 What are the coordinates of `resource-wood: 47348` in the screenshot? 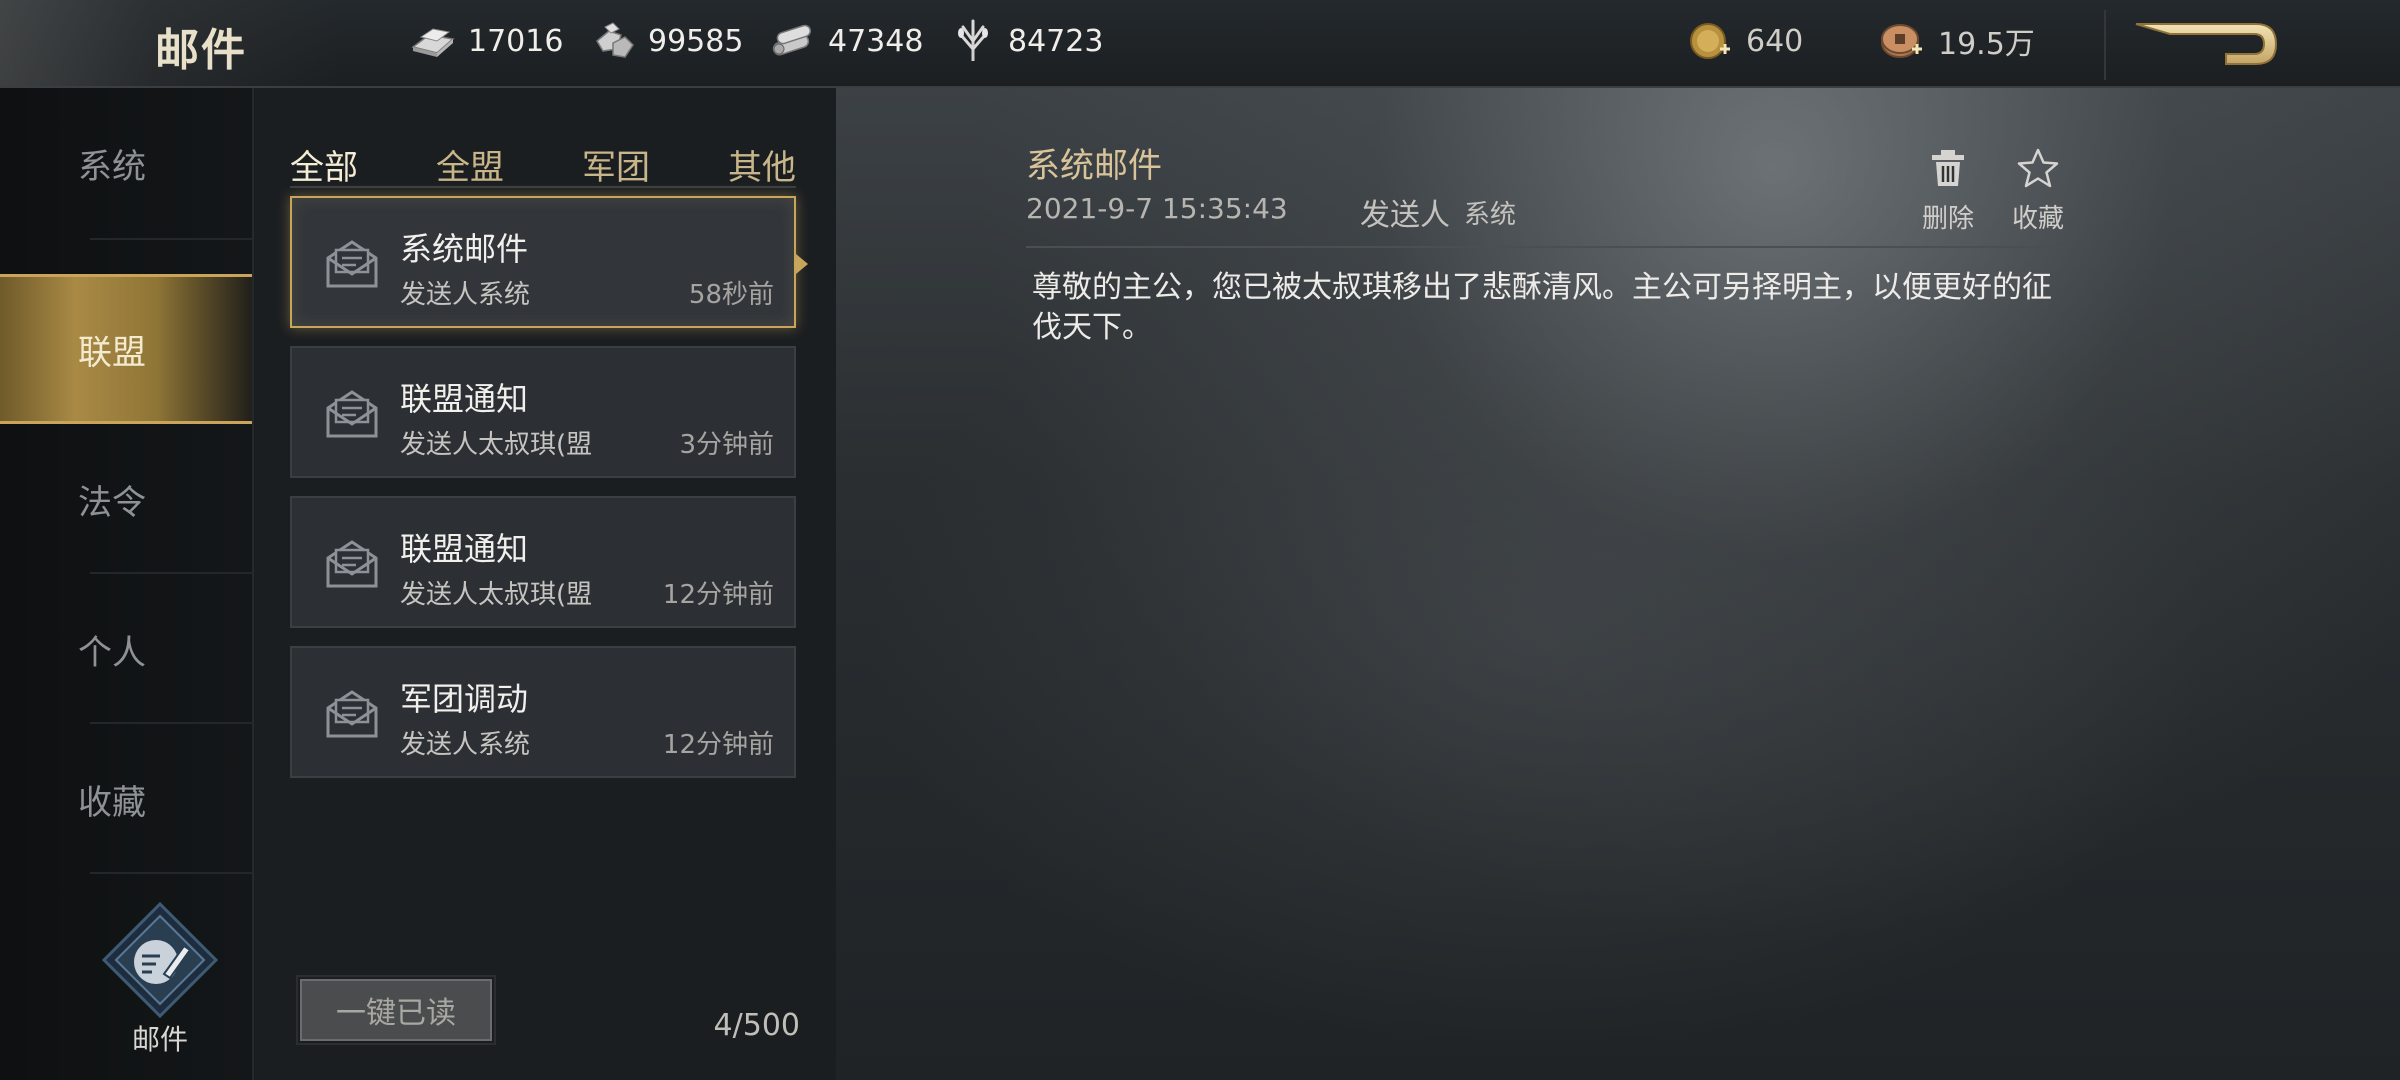 It's located at (845, 41).